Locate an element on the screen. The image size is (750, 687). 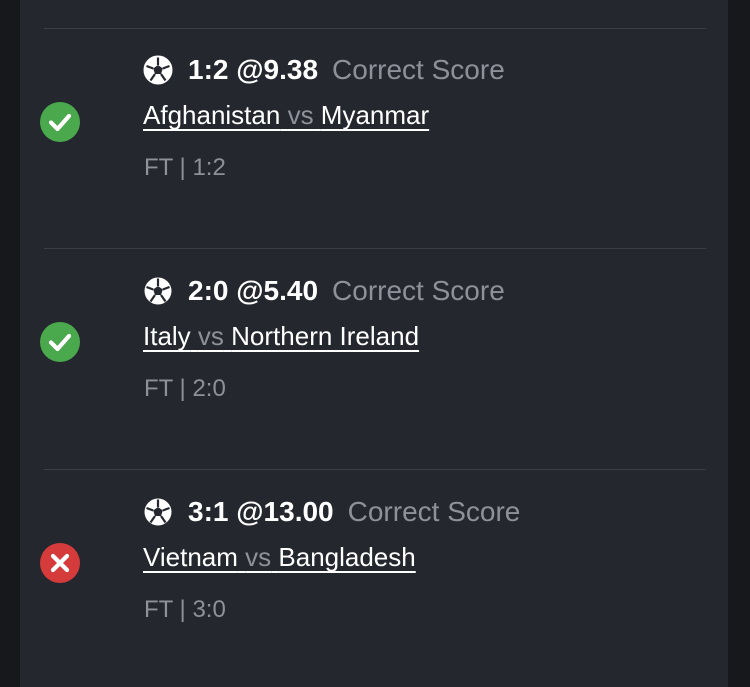
pick-odds: 2:0 @5.40 is located at coordinates (253, 290).